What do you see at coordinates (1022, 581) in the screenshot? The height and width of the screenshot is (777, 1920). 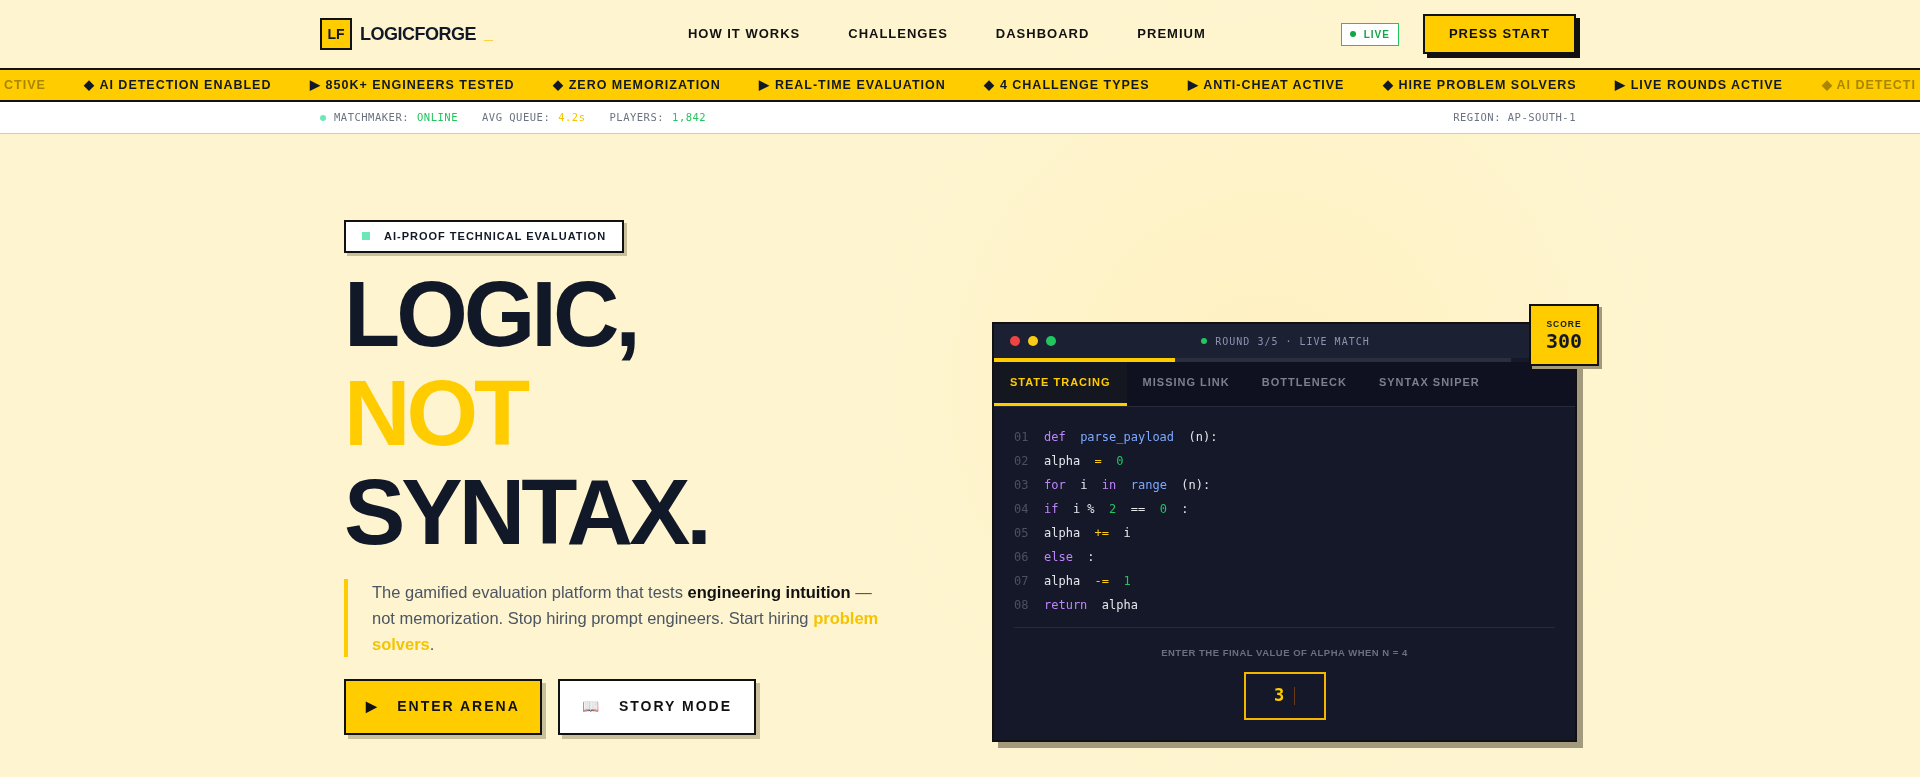 I see `line-number: 07` at bounding box center [1022, 581].